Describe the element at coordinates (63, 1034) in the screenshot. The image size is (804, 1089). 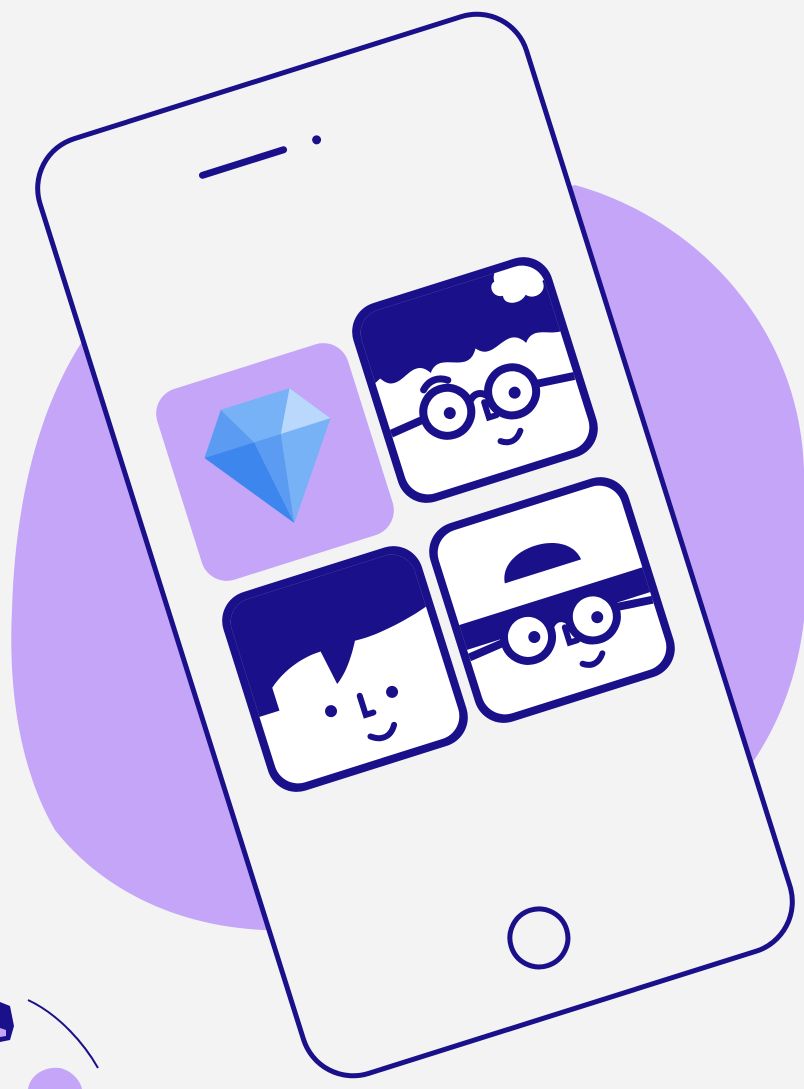
I see `corner-arc` at that location.